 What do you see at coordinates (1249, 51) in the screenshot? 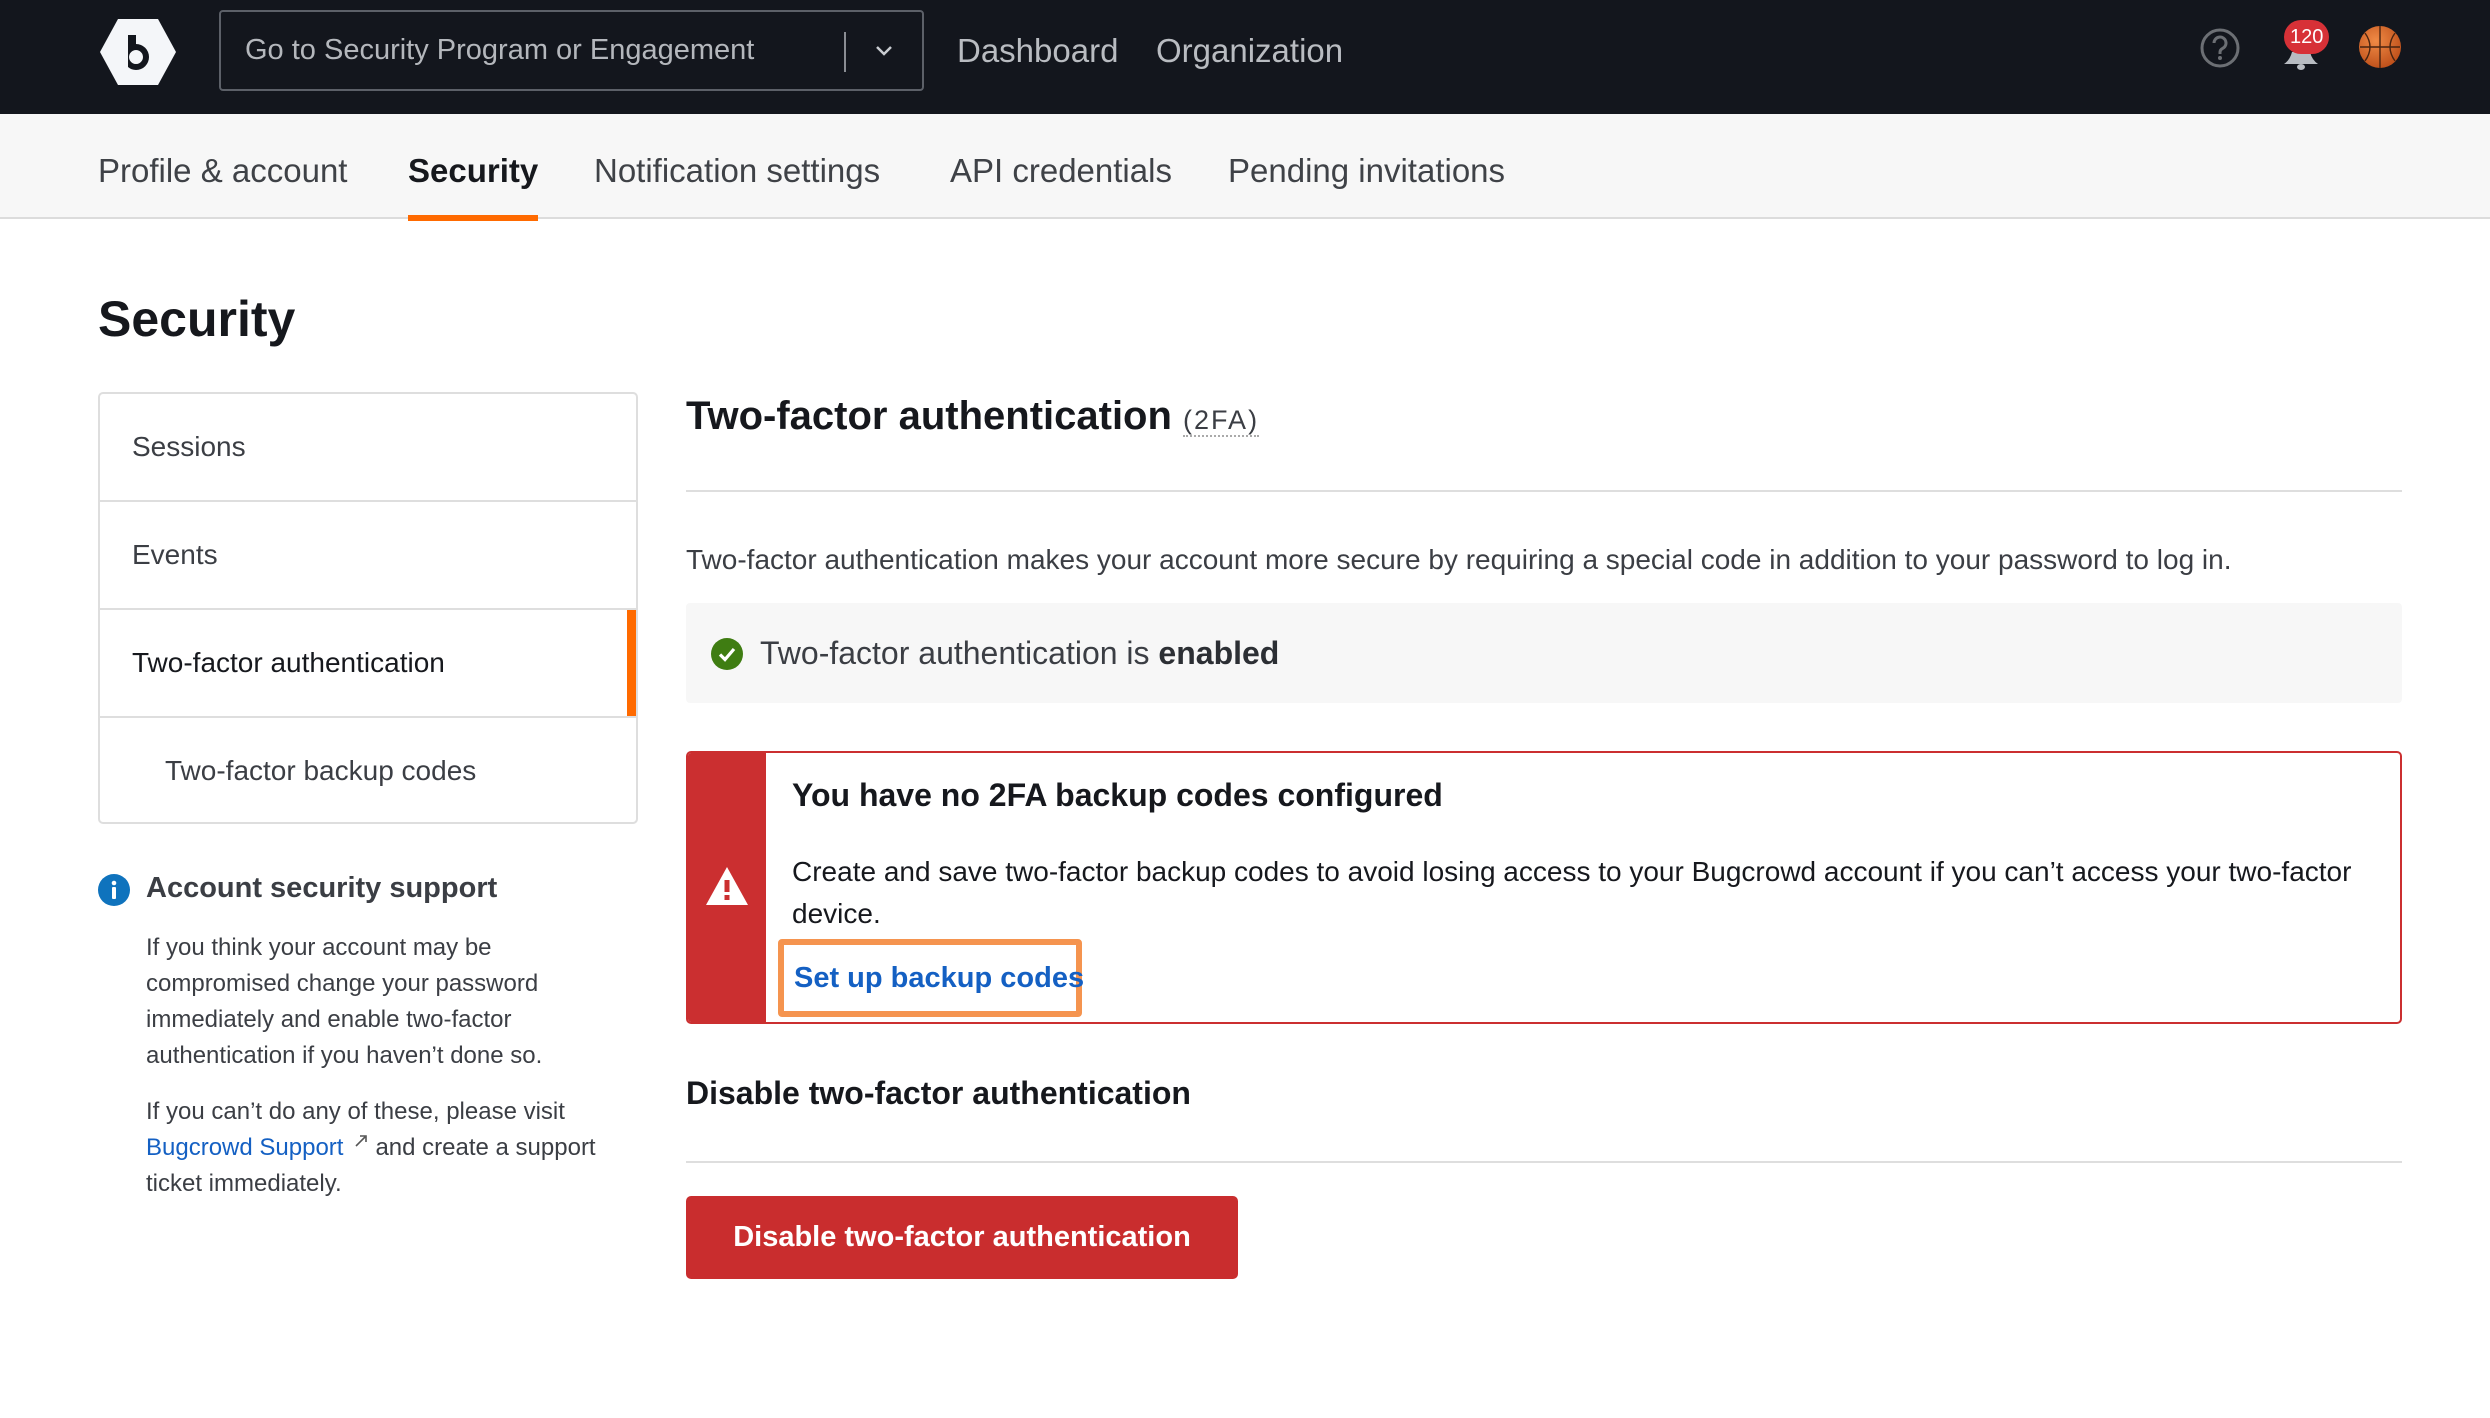
I see `nav-link-organization: Organization` at bounding box center [1249, 51].